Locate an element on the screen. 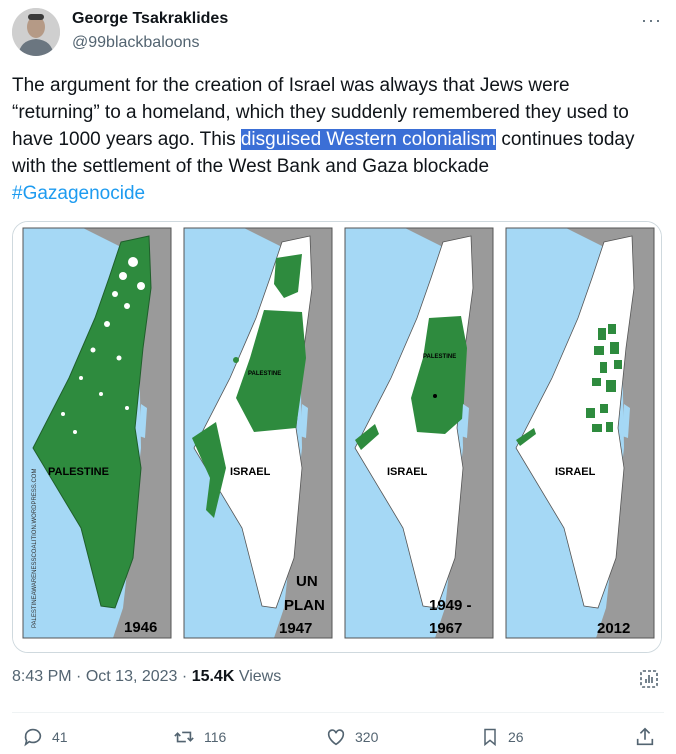 The height and width of the screenshot is (754, 676). map-panel-1949-1967: PALESTINE ISRAEL 1949 - 1967 is located at coordinates (419, 433).